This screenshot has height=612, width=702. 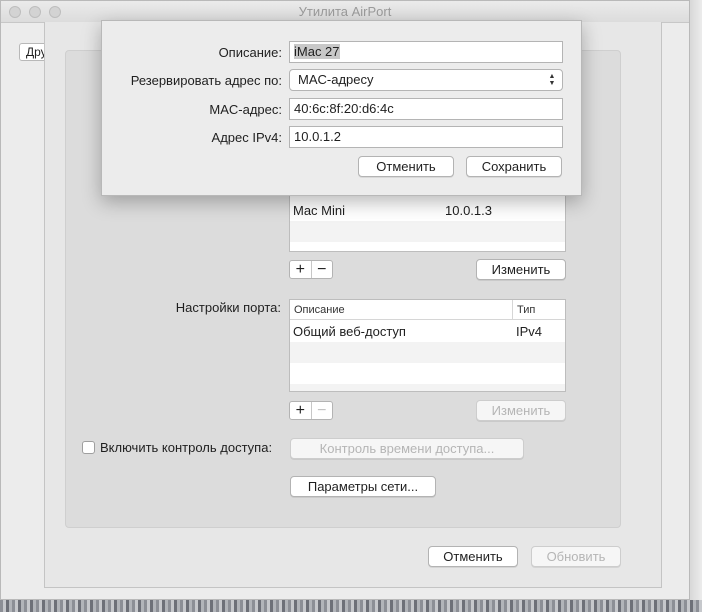 I want to click on background-window-edge, so click(x=696, y=300).